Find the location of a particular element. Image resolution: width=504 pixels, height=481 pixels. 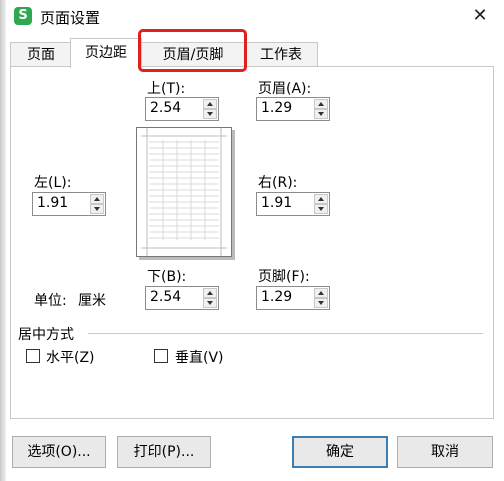

footer-margin-label: 页脚(F): is located at coordinates (284, 277).